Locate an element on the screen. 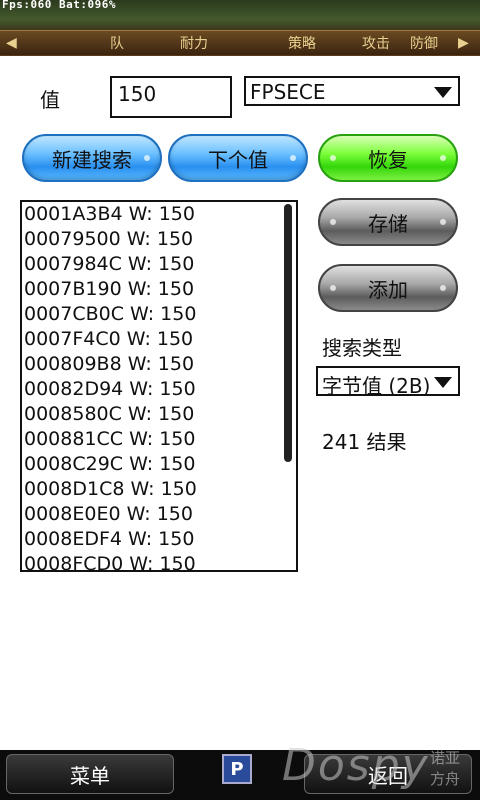  search-type-label: 搜索类型 is located at coordinates (362, 348).